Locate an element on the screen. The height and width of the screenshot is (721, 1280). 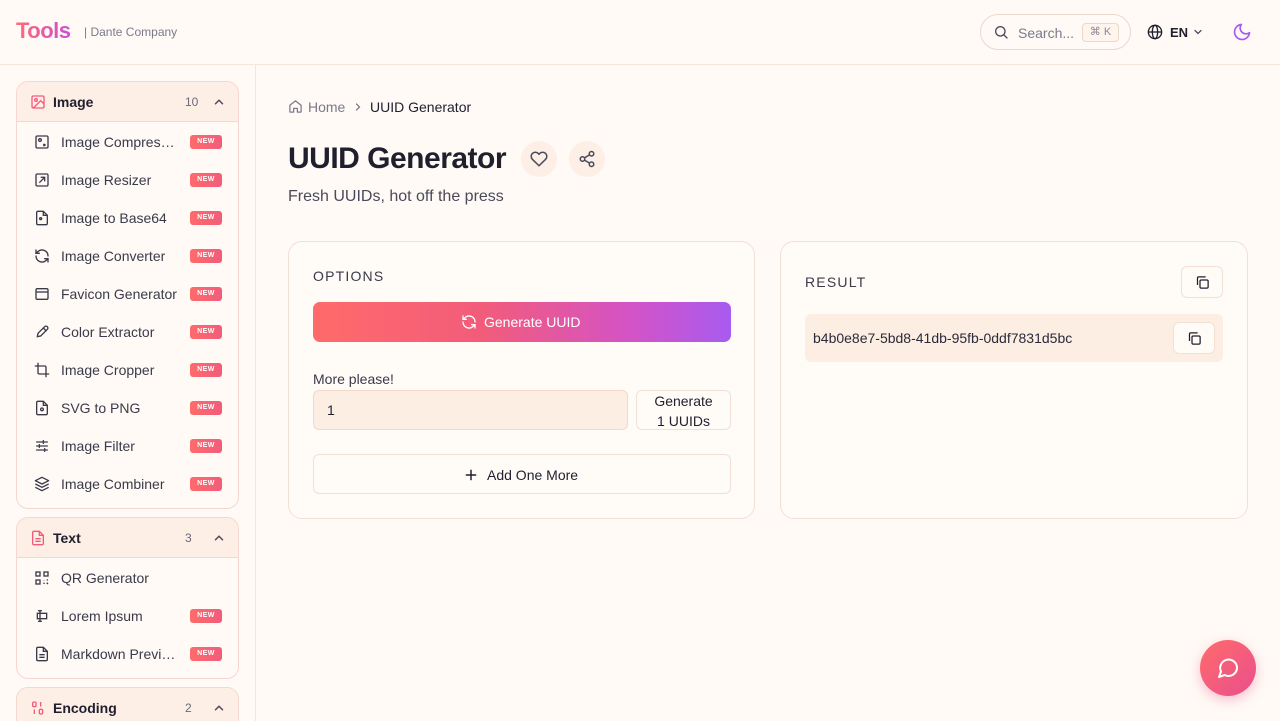
language-code: EN is located at coordinates (1179, 32).